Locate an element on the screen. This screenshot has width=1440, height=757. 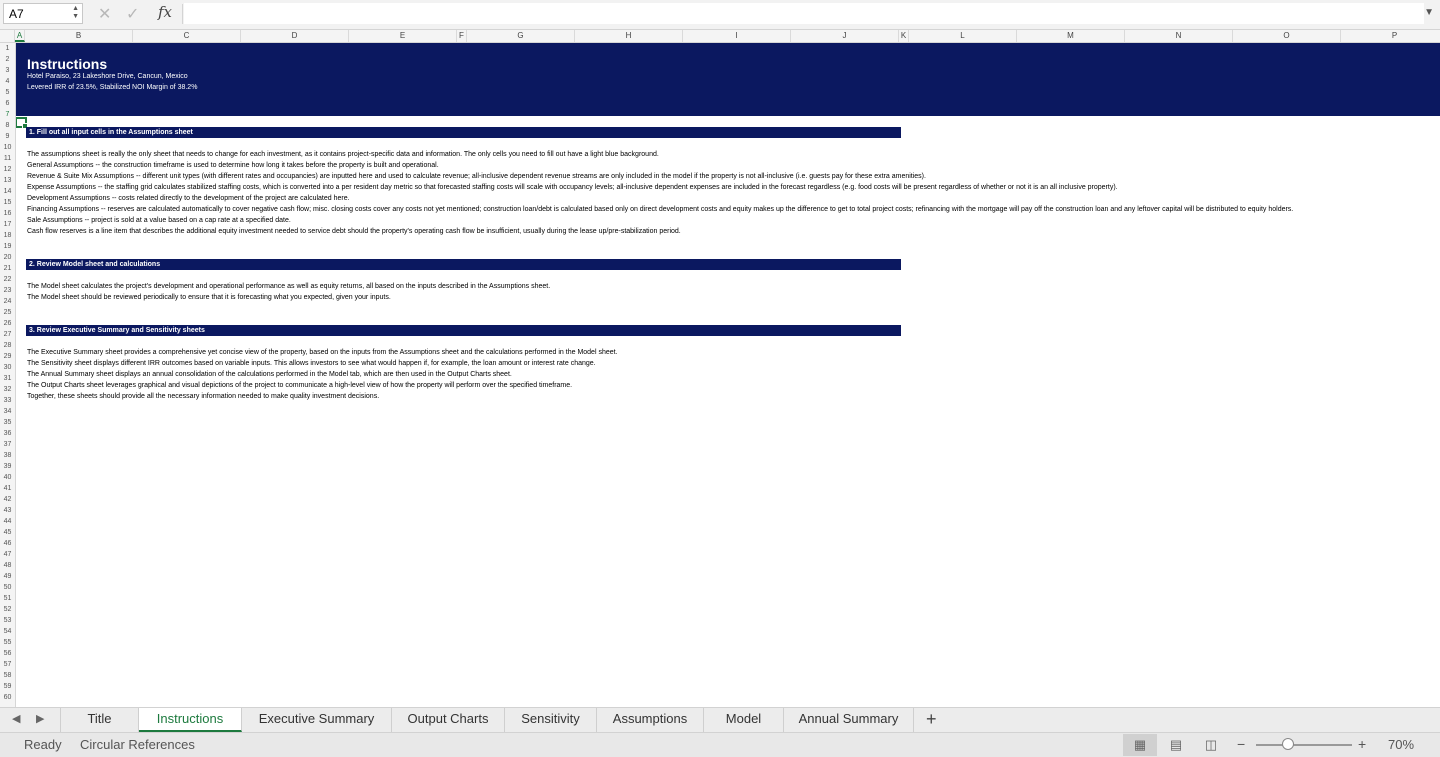
row-header: 35 is located at coordinates (7, 422).